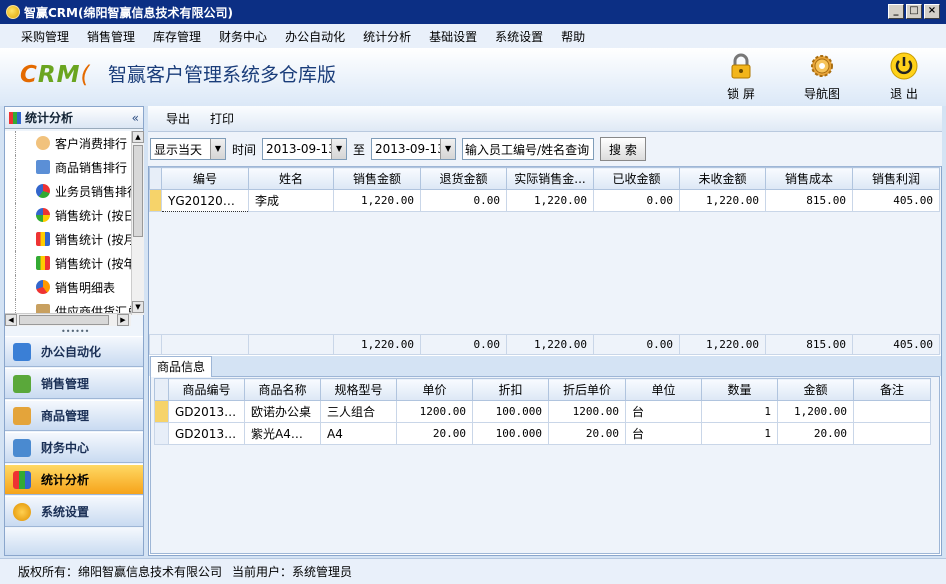  Describe the element at coordinates (178, 118) in the screenshot. I see `export-button: 导出` at that location.